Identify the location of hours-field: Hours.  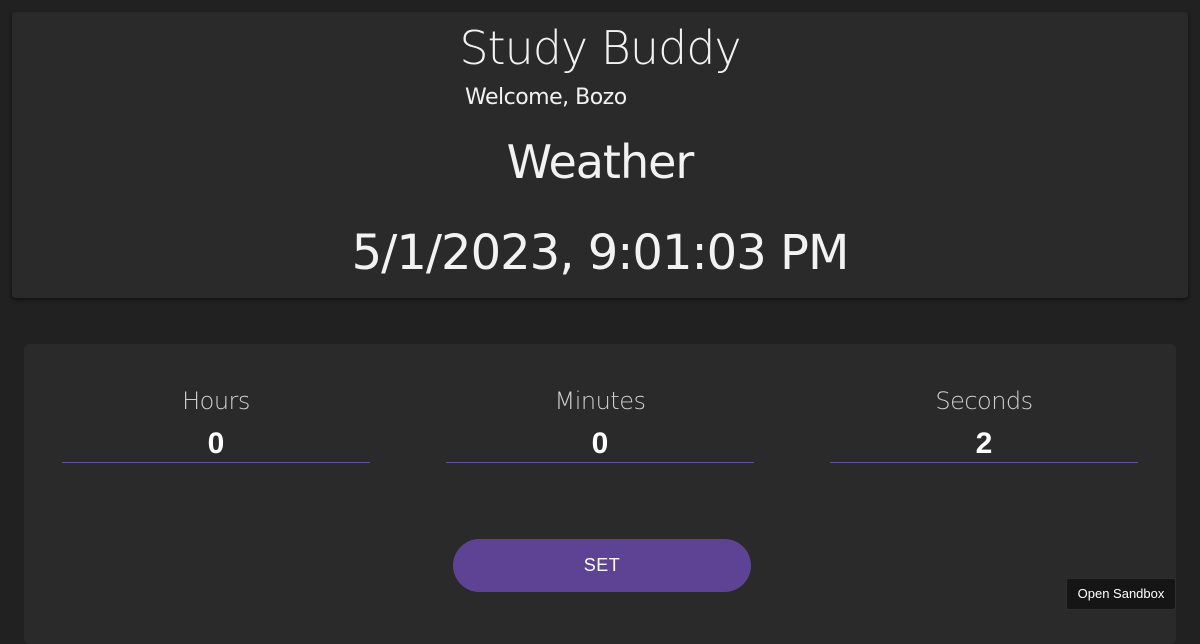
(216, 423).